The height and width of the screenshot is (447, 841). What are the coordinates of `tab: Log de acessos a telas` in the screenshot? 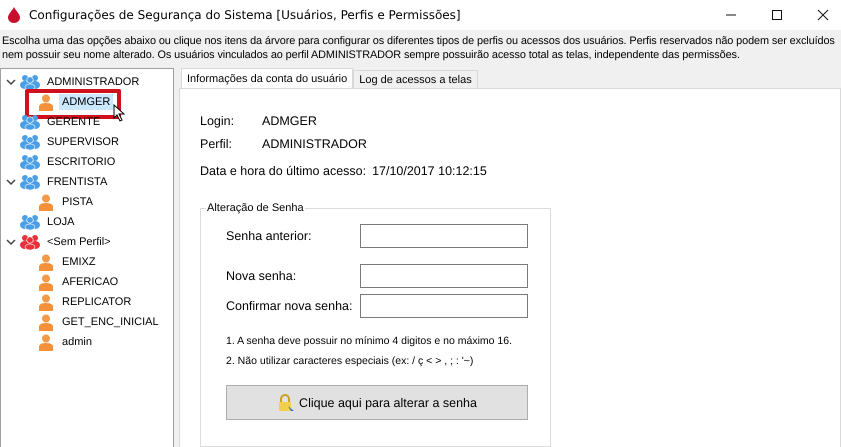 It's located at (415, 79).